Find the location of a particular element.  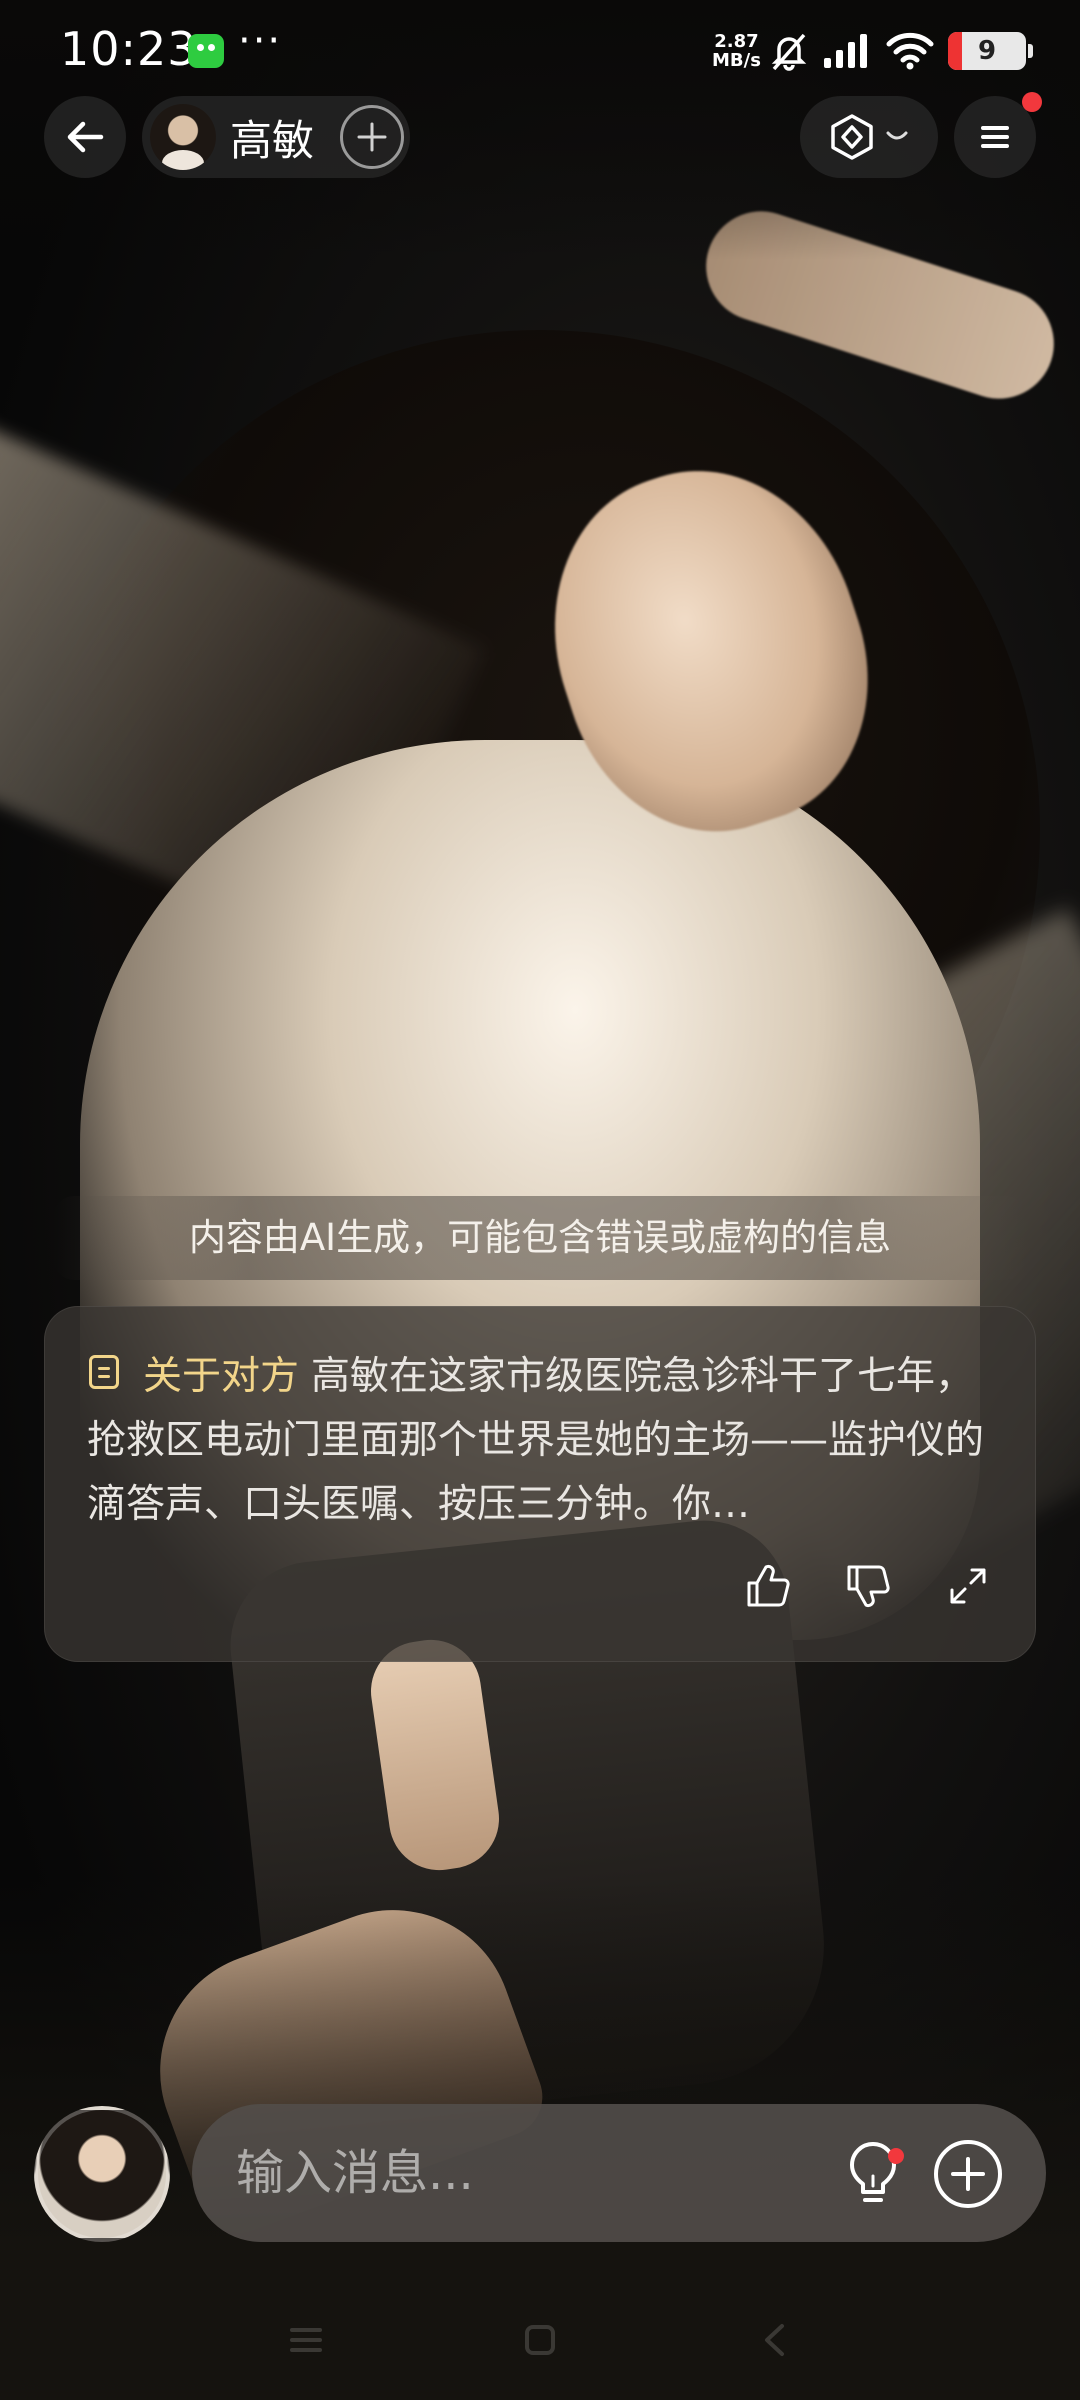

hexagon-model-icon is located at coordinates (852, 137).